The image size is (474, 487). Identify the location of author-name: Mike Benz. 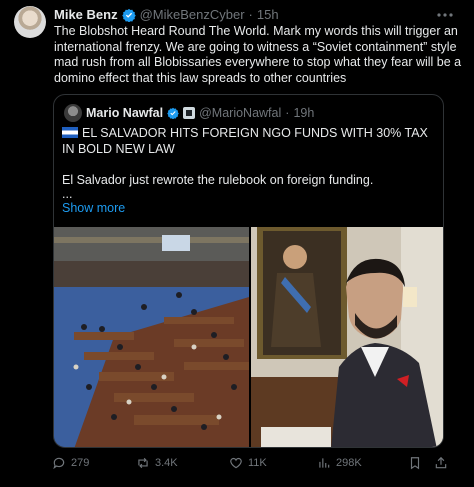
(86, 14).